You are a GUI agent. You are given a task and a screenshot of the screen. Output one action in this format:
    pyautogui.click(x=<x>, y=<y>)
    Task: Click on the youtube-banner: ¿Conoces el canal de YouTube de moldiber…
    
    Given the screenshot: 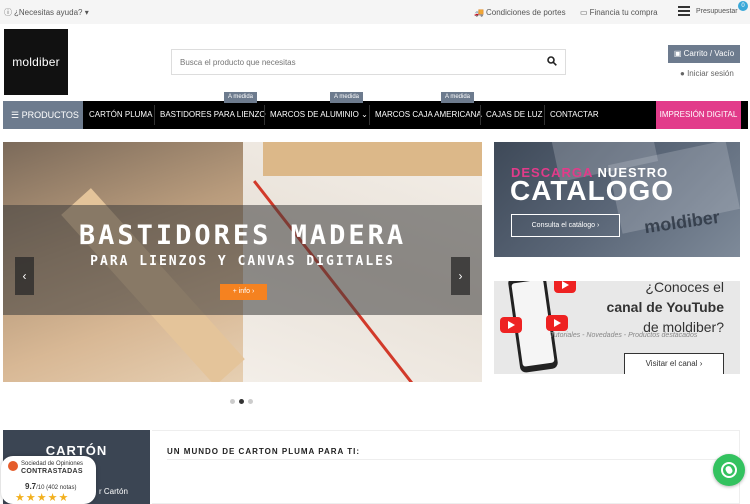 What is the action you would take?
    pyautogui.click(x=617, y=327)
    